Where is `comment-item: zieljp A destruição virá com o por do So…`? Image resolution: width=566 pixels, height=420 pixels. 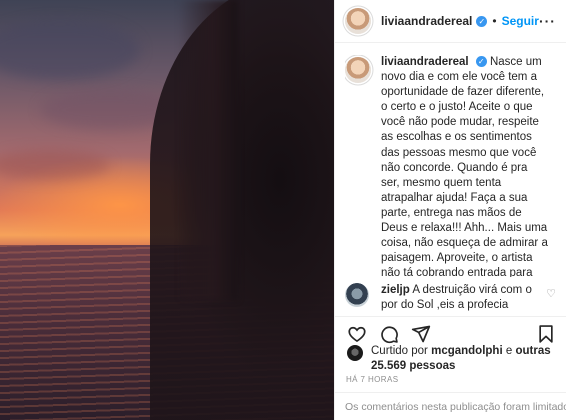 comment-item: zieljp A destruição virá com o por do So… is located at coordinates (450, 298).